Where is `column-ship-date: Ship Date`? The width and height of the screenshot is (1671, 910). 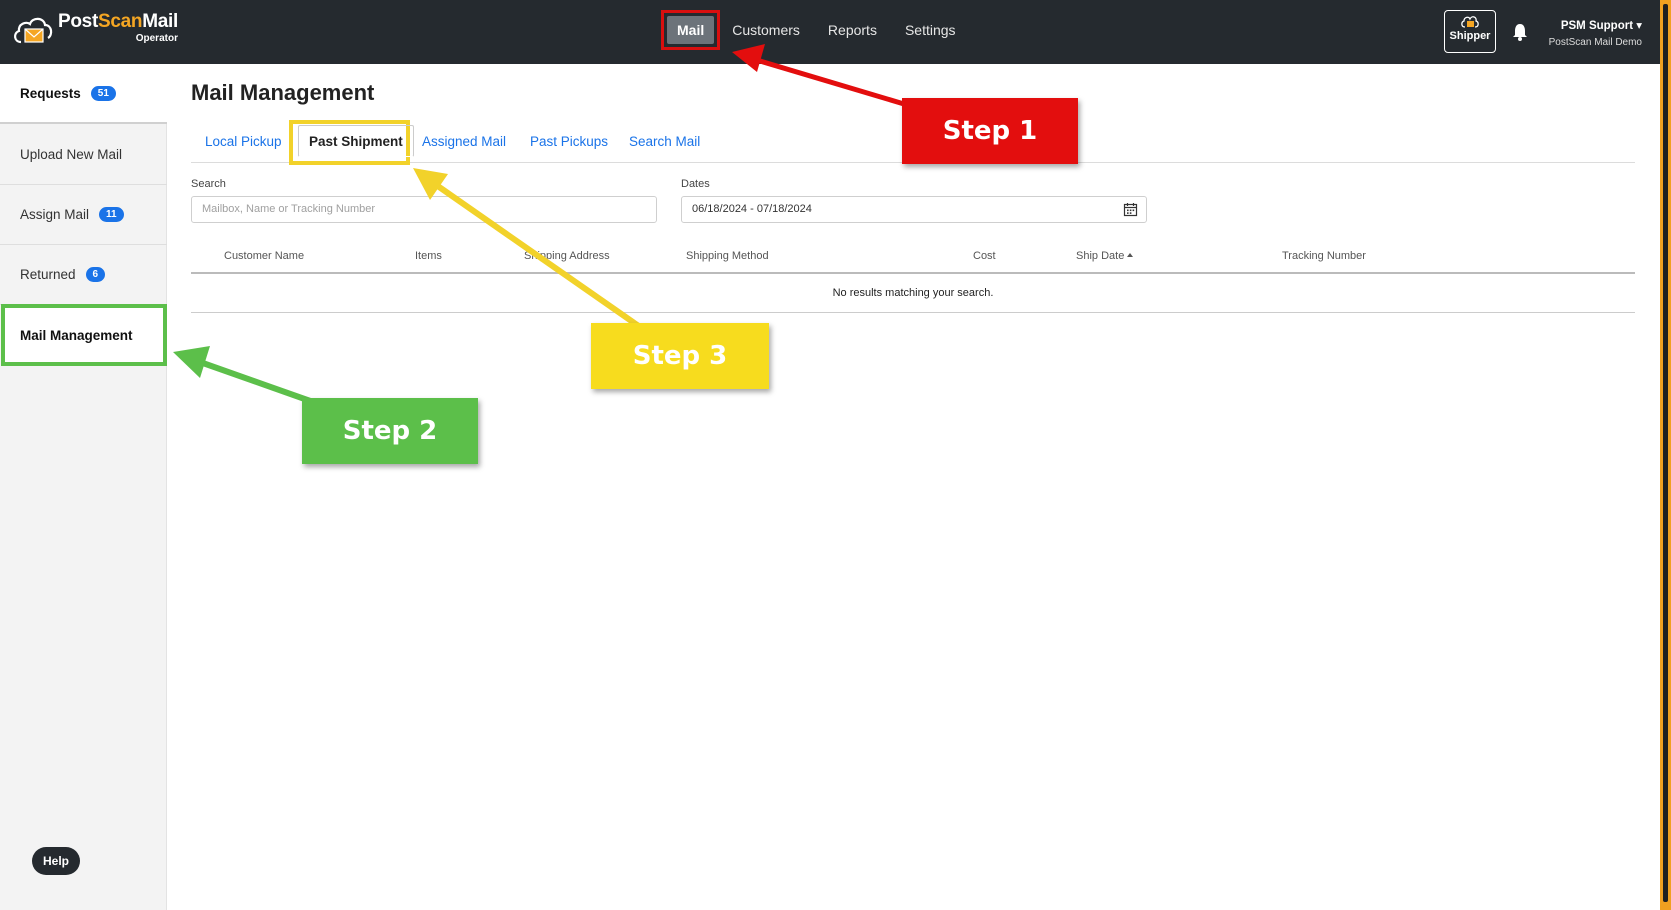 column-ship-date: Ship Date is located at coordinates (1105, 256).